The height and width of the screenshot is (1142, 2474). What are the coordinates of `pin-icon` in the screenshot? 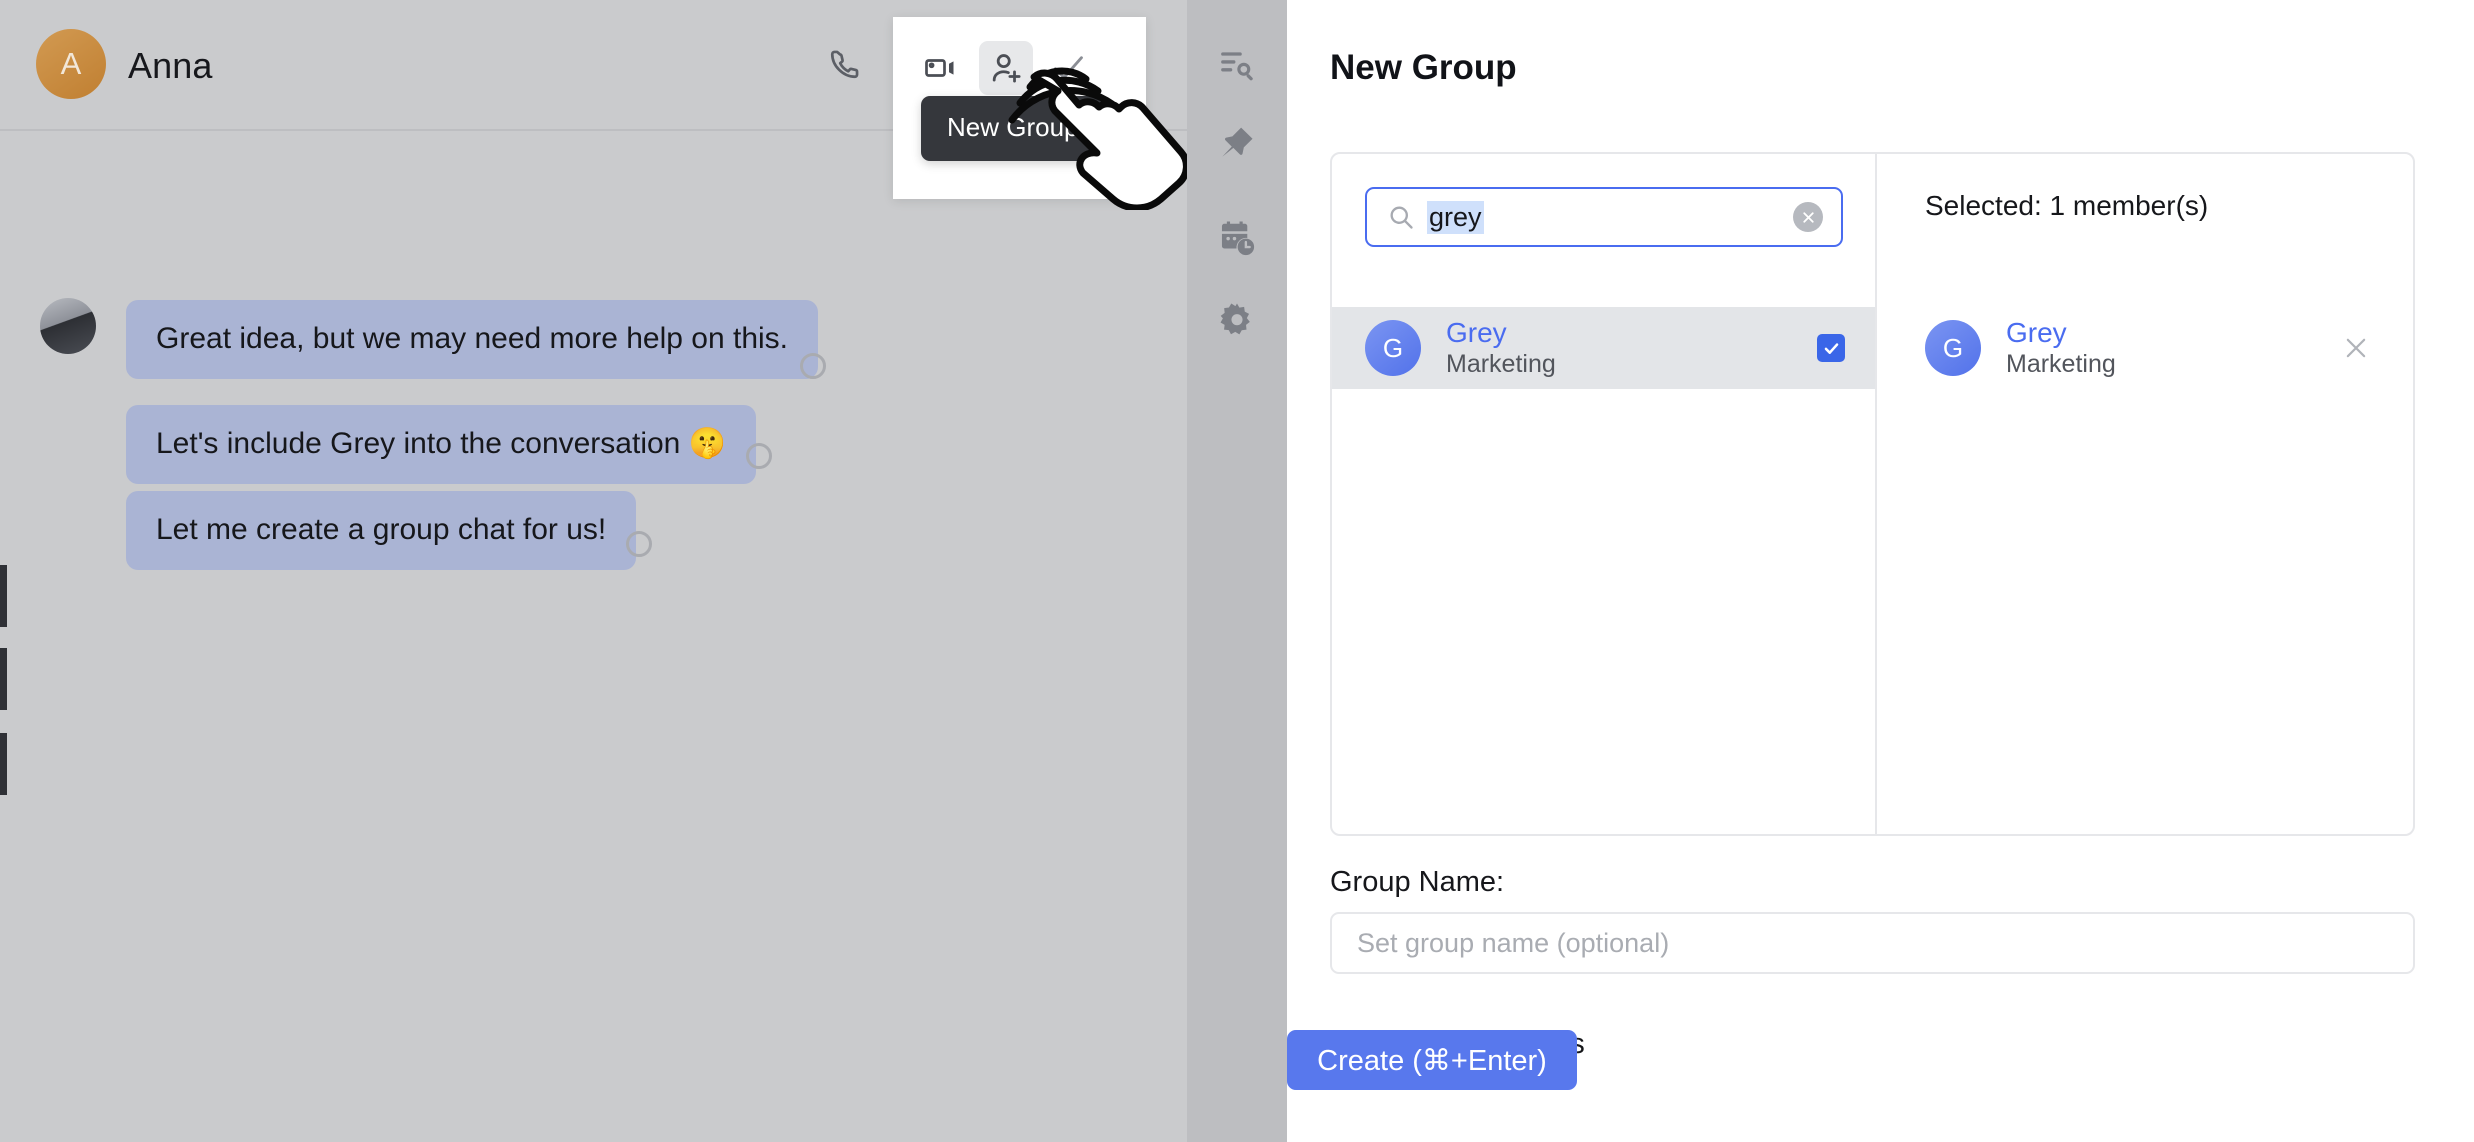 It's located at (1237, 143).